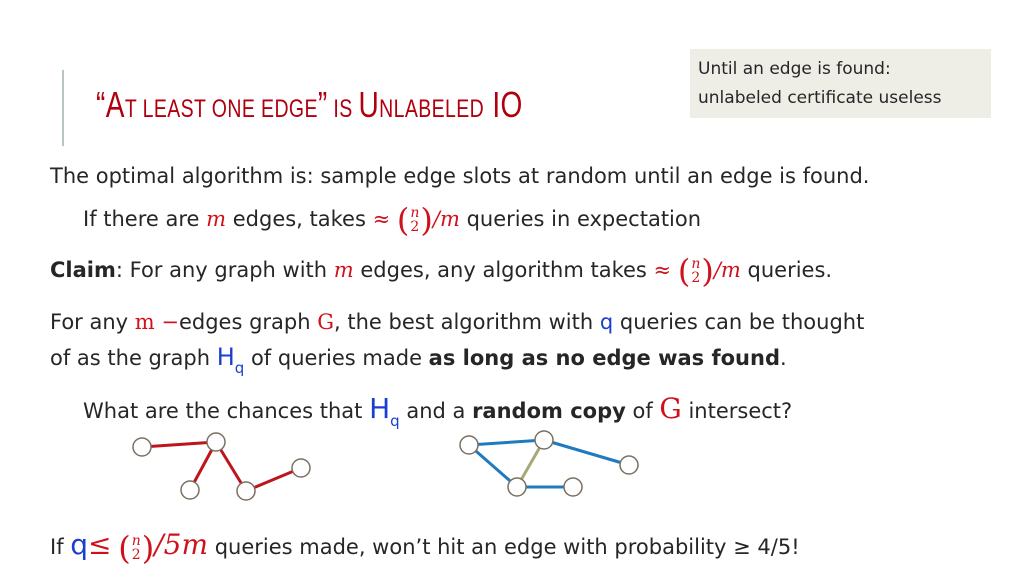 The height and width of the screenshot is (576, 1024). I want to click on note-line-2: unlabeled certificate useless, so click(820, 98).